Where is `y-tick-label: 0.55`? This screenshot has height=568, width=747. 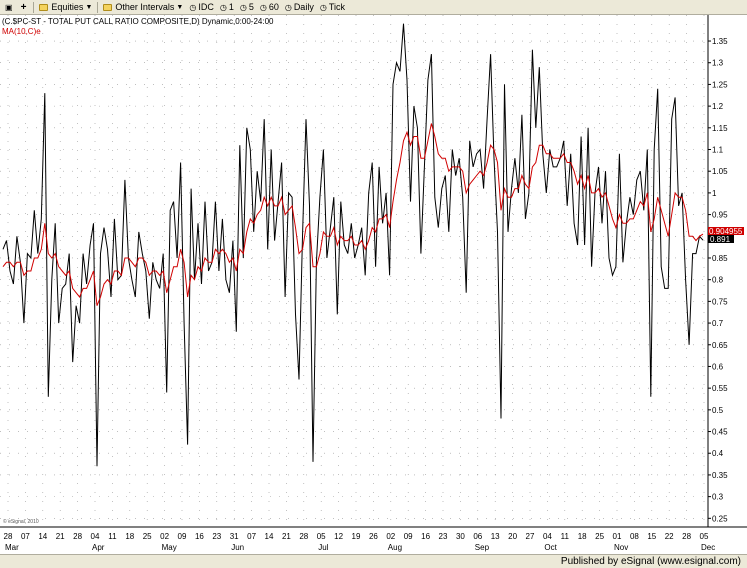
y-tick-label: 0.55 is located at coordinates (720, 388).